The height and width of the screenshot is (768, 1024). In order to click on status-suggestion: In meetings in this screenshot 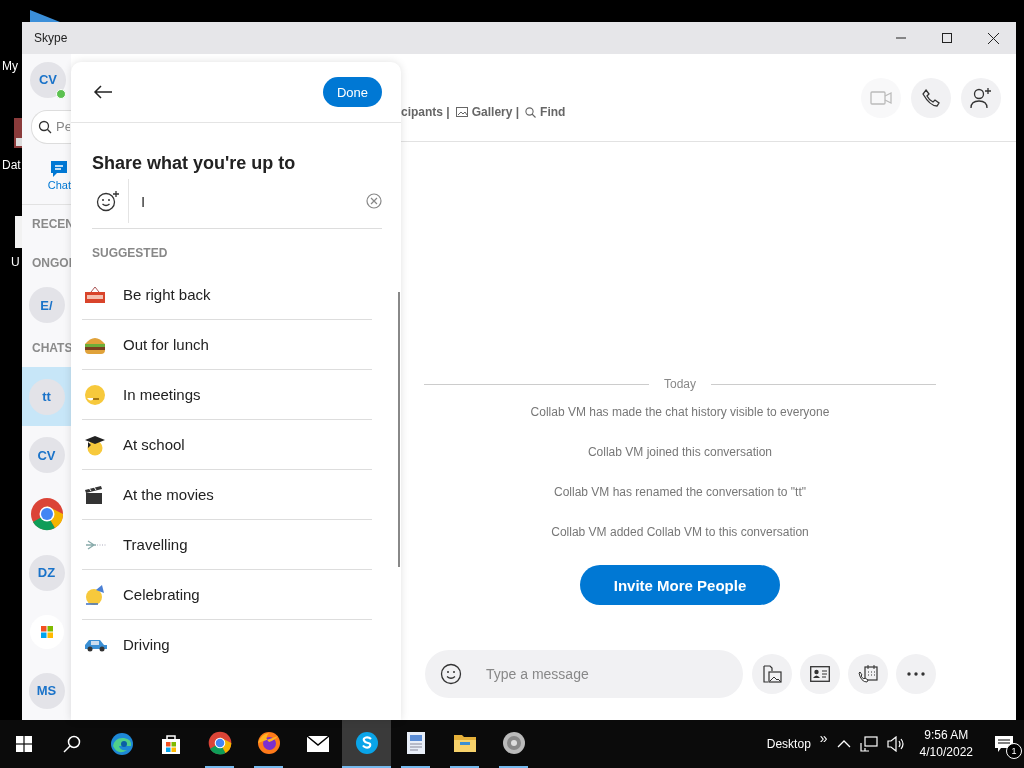, I will do `click(227, 395)`.